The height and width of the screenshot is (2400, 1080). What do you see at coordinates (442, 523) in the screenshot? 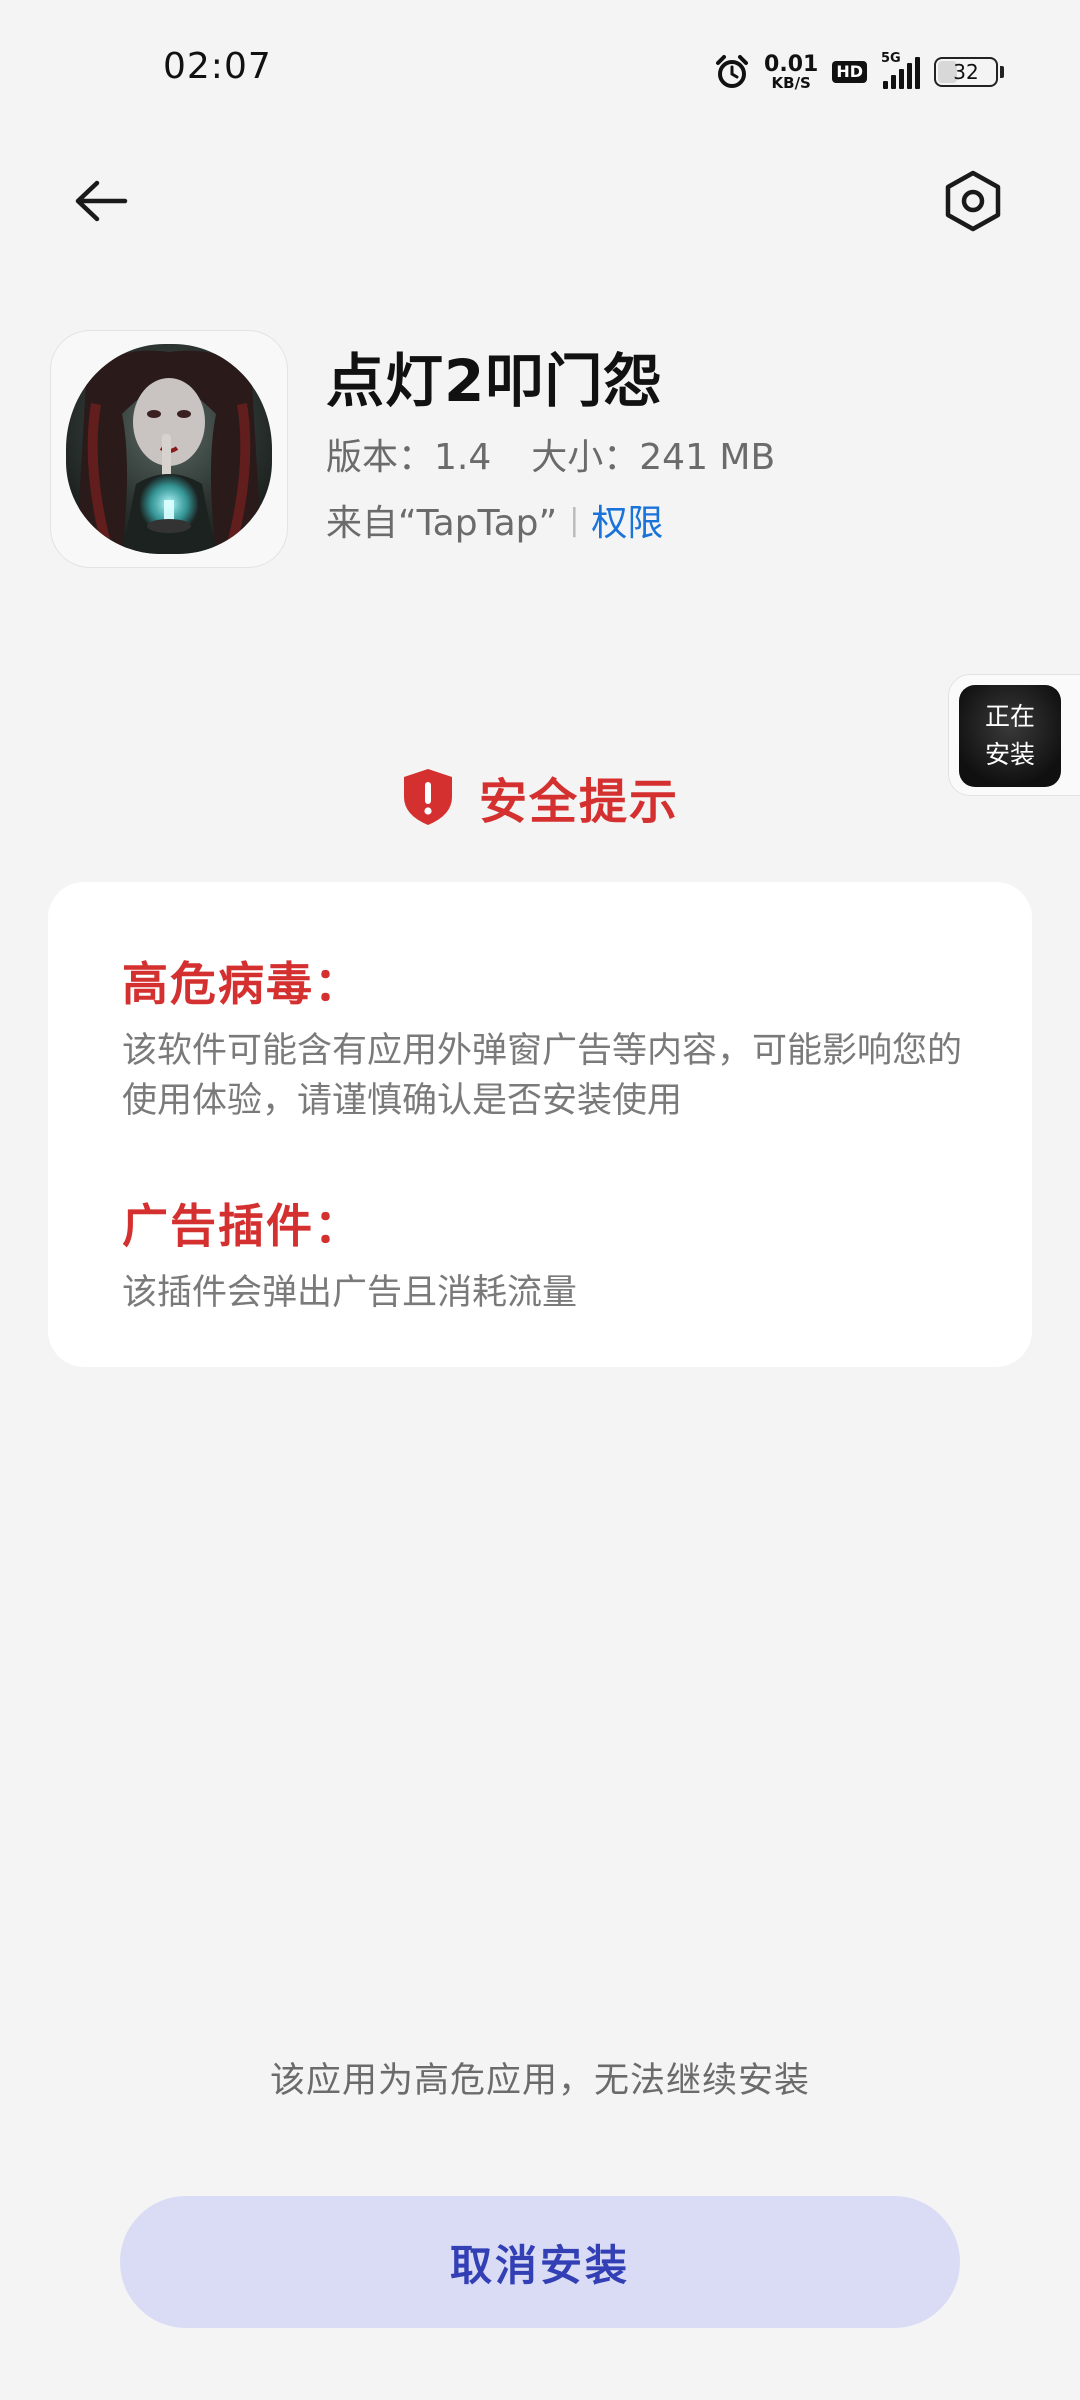
I see `app-source: 来自“TapTap”` at bounding box center [442, 523].